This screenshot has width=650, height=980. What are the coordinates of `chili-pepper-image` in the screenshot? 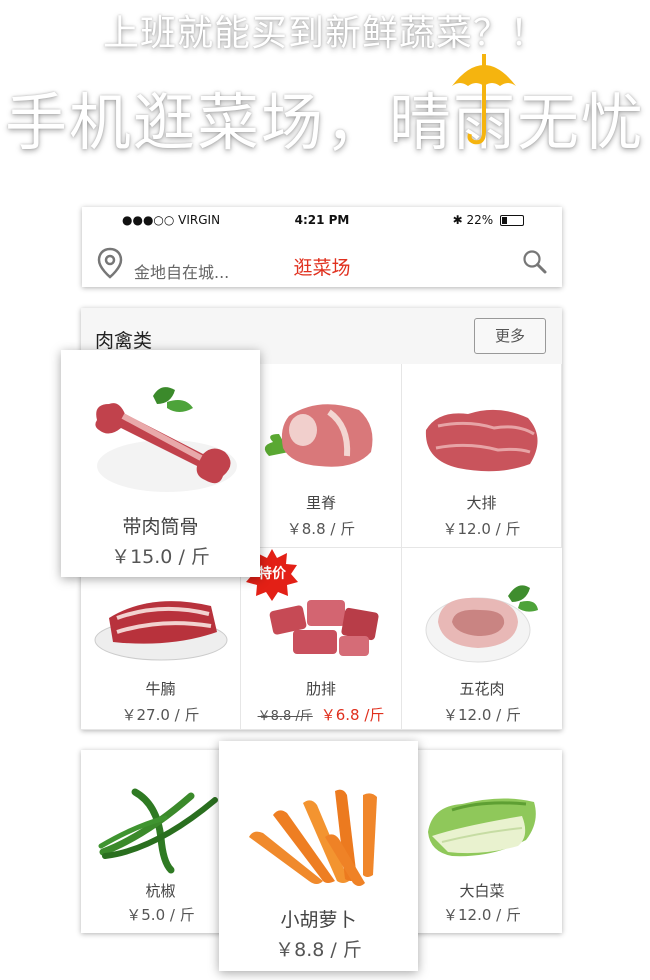 It's located at (158, 831).